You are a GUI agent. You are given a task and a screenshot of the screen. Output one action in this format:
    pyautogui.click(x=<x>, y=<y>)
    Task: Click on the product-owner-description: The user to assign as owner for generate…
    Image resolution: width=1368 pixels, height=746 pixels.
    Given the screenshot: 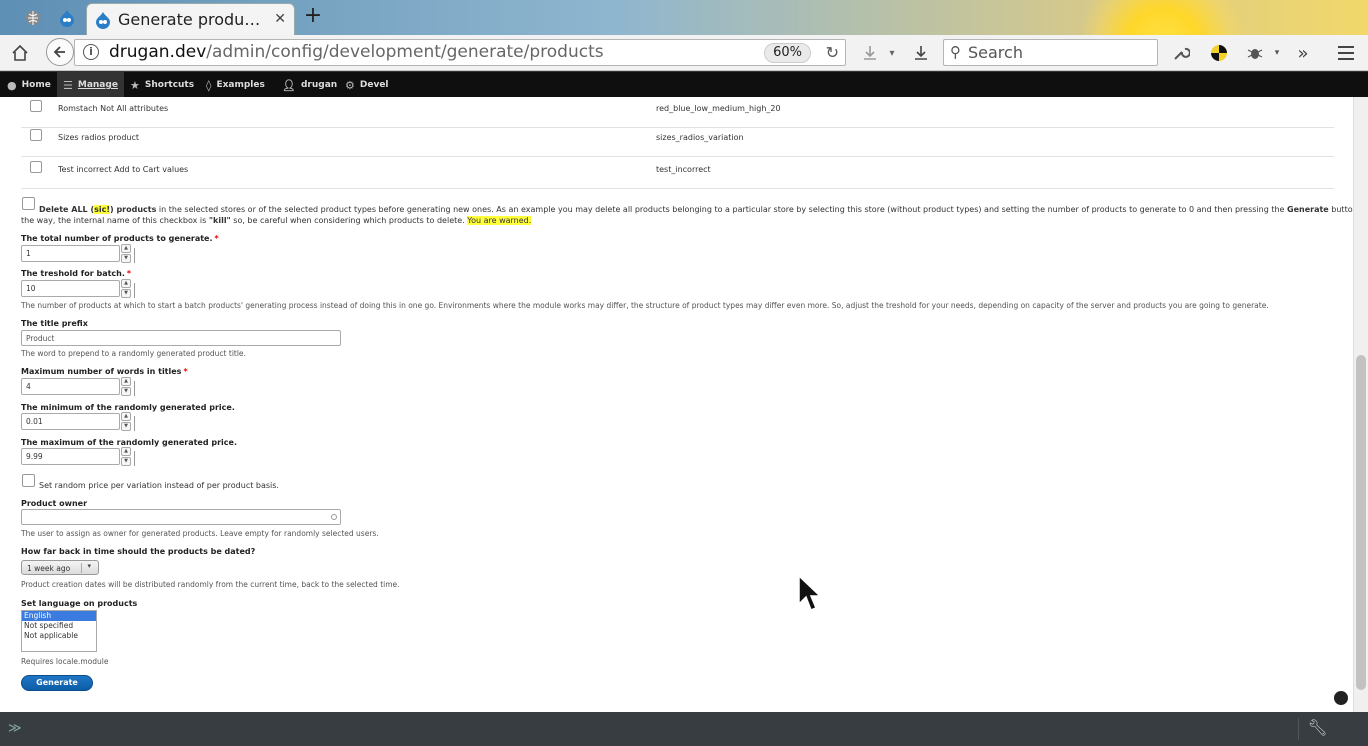 What is the action you would take?
    pyautogui.click(x=200, y=533)
    